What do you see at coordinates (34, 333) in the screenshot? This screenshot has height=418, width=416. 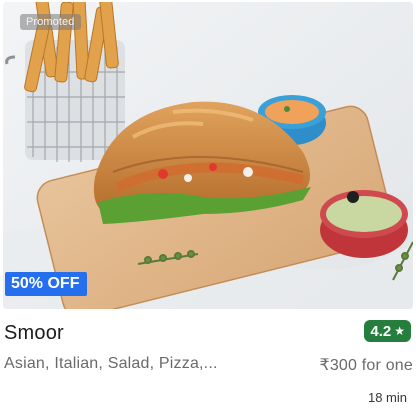 I see `restaurant-name: Smoor` at bounding box center [34, 333].